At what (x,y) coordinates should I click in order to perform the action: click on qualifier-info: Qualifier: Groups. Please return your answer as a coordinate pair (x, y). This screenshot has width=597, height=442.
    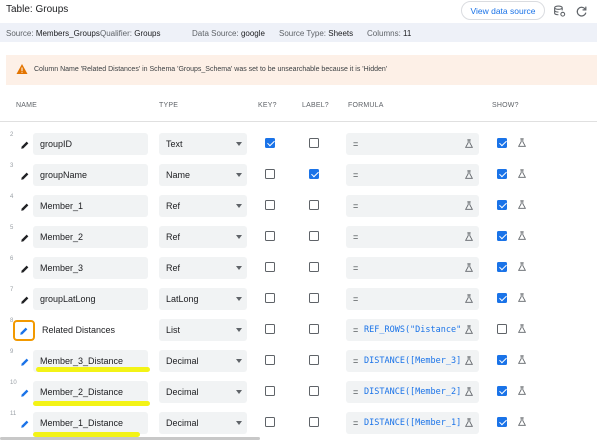
    Looking at the image, I should click on (130, 33).